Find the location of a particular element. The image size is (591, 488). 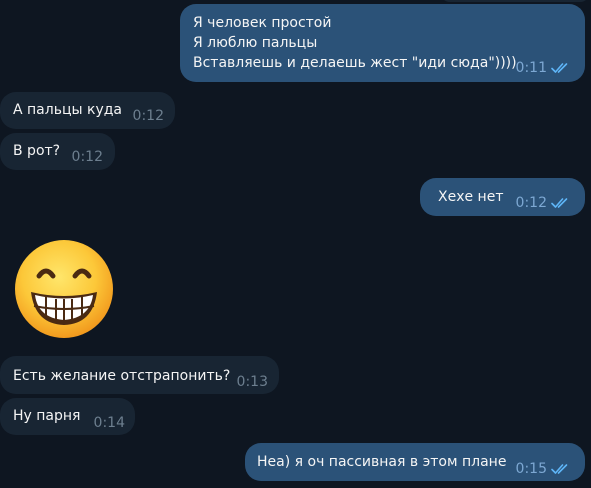

message-line: Я человек простой is located at coordinates (262, 23).